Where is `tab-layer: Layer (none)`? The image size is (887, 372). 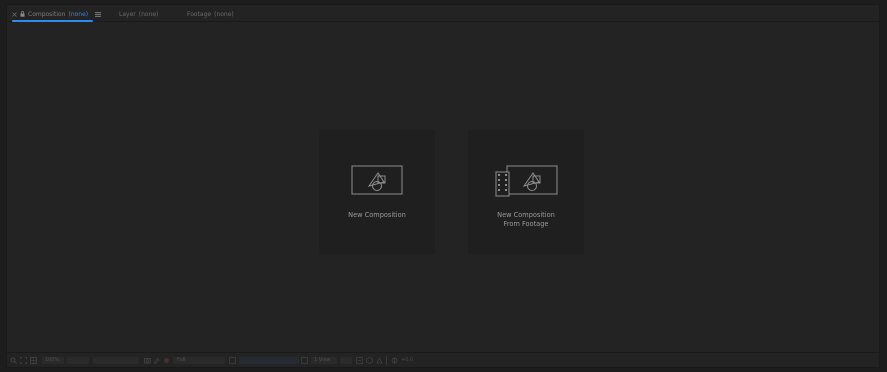
tab-layer: Layer (none) is located at coordinates (138, 14).